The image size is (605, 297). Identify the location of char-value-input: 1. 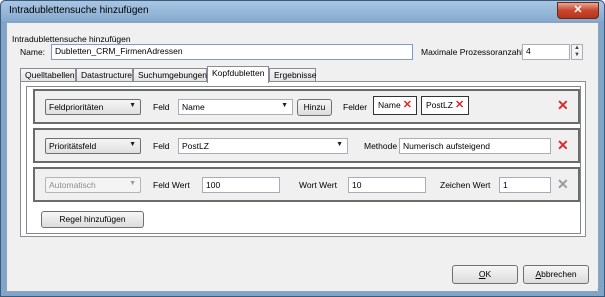
(525, 185).